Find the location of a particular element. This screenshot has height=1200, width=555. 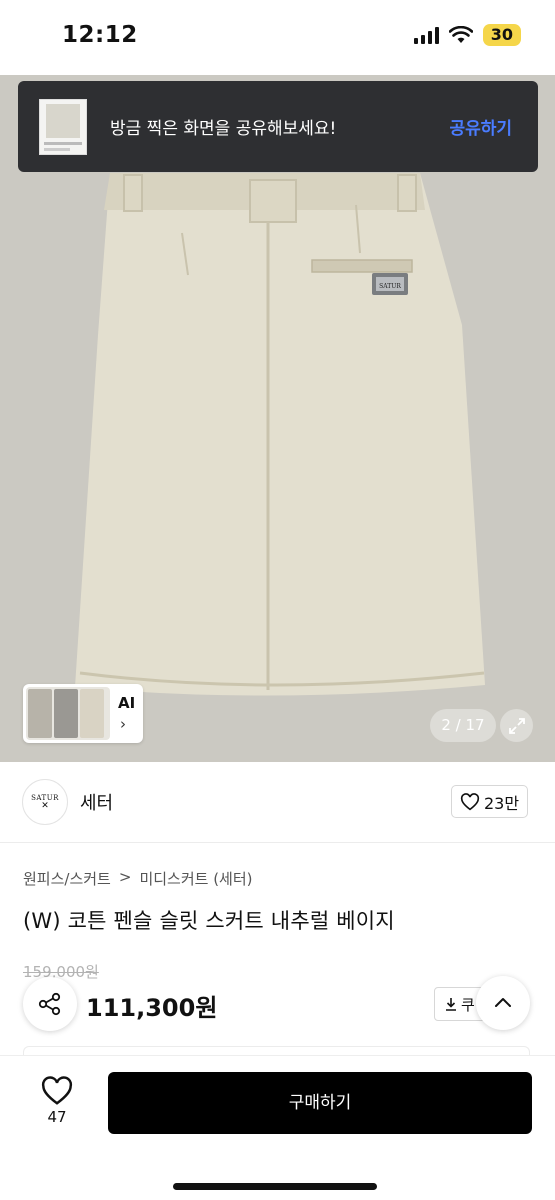

share-icon is located at coordinates (49, 1004).